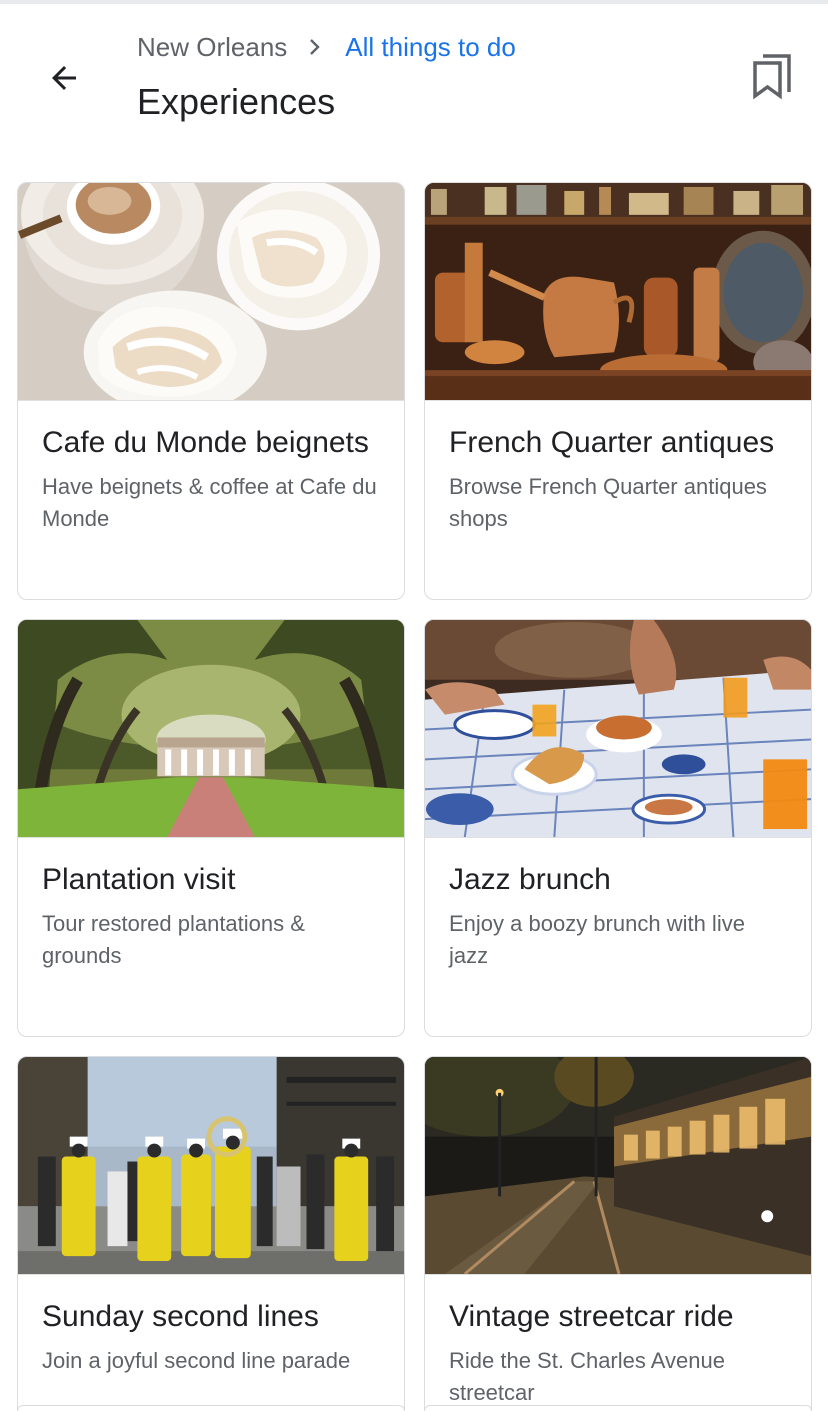  Describe the element at coordinates (211, 1166) in the screenshot. I see `second-line-brass-band-photo` at that location.